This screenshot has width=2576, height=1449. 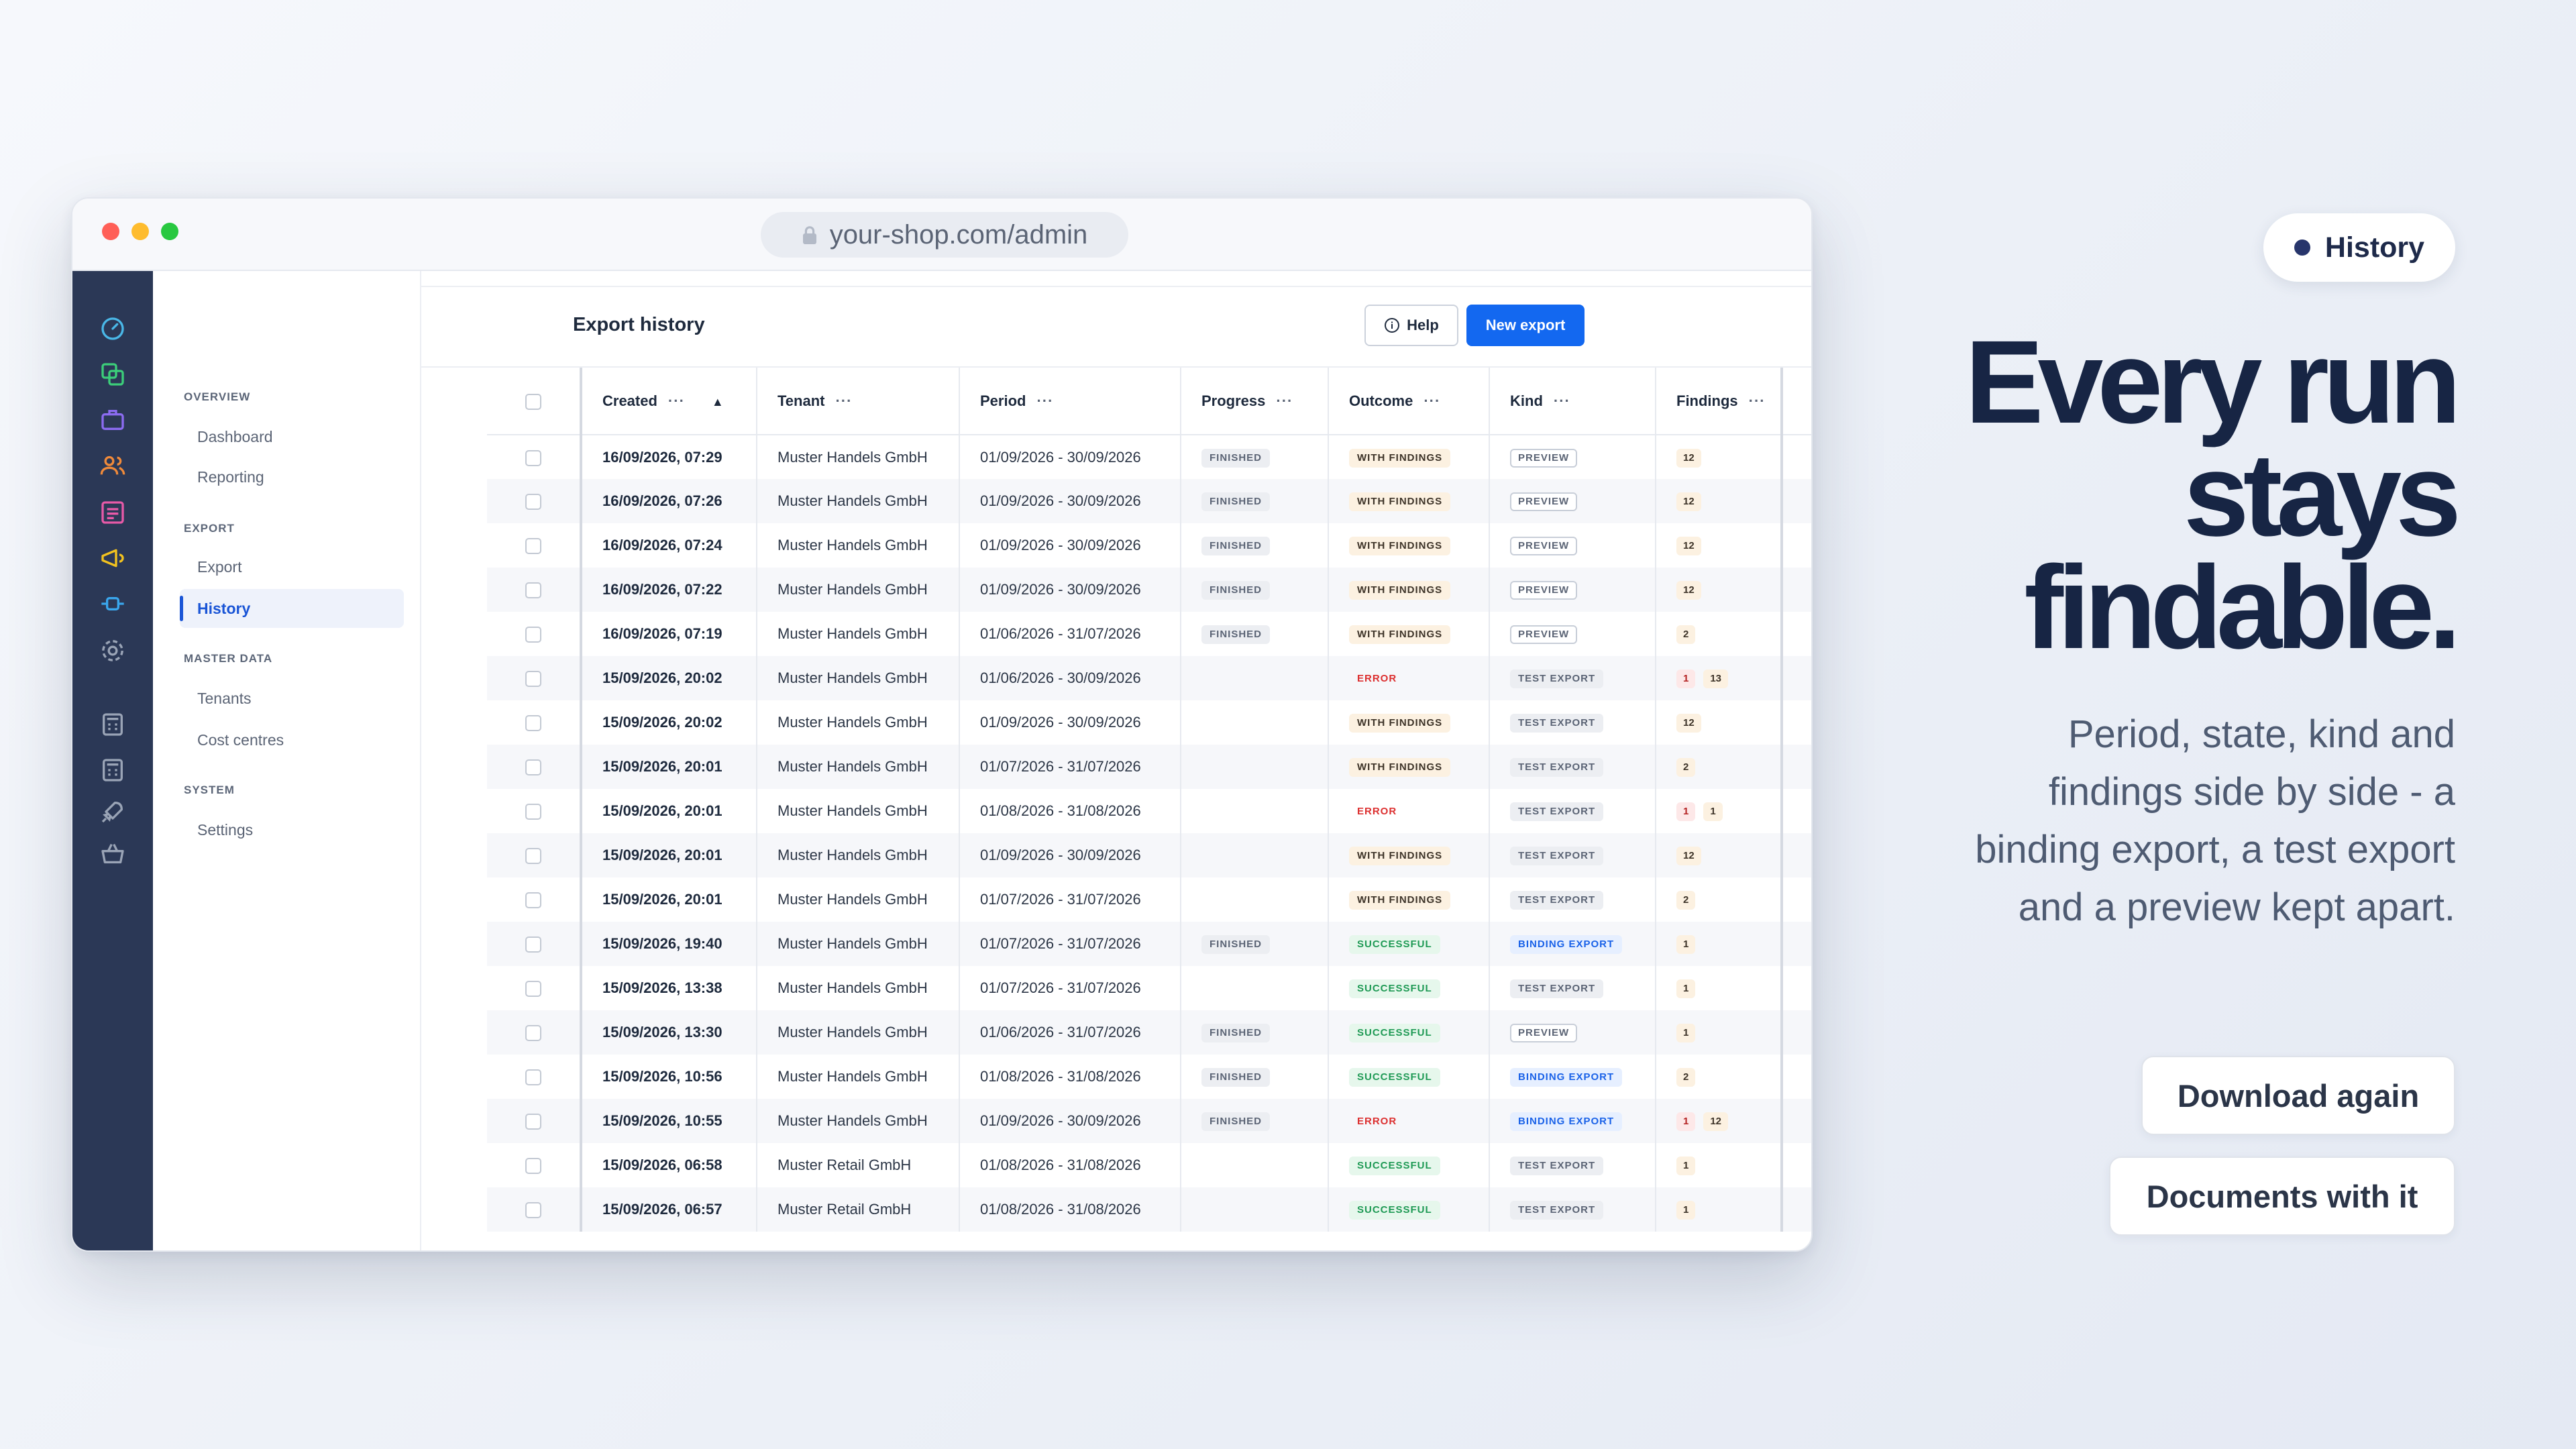 I want to click on outcome-cell: WITH FINDINGS, so click(x=1409, y=457).